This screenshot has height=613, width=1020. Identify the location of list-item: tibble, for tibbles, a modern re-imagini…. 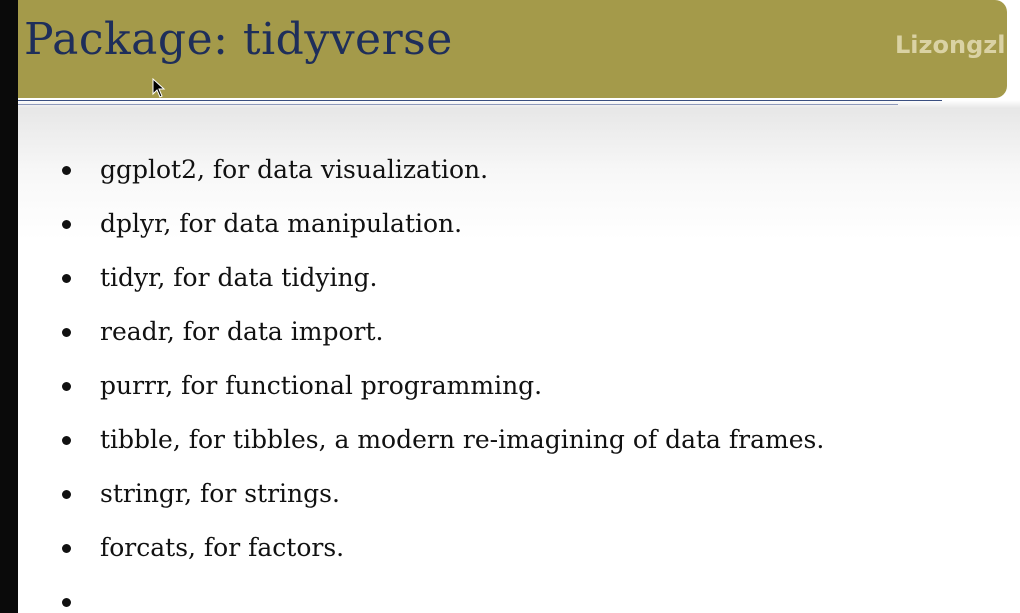
(441, 440).